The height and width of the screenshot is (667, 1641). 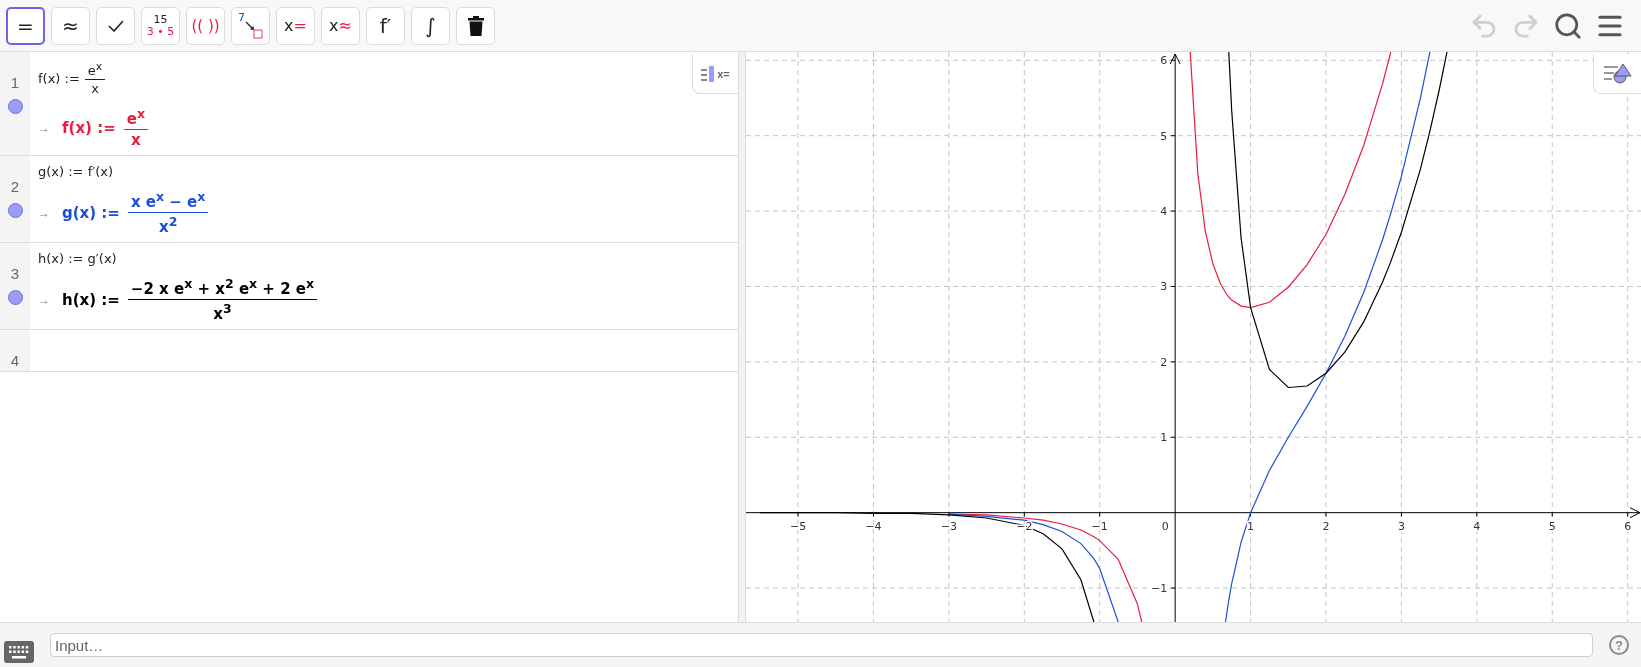 I want to click on tick-label: −4, so click(x=873, y=526).